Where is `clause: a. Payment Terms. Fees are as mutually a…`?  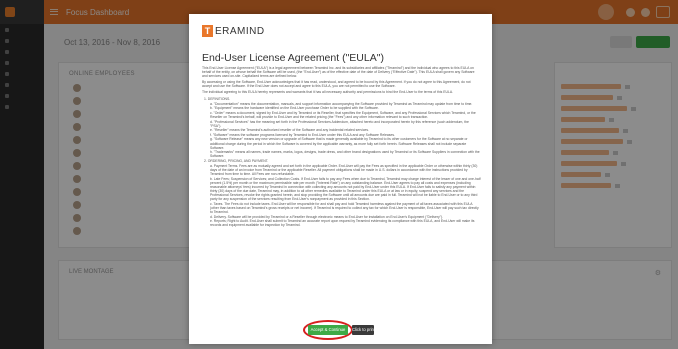 clause: a. Payment Terms. Fees are as mutually a… is located at coordinates (344, 170).